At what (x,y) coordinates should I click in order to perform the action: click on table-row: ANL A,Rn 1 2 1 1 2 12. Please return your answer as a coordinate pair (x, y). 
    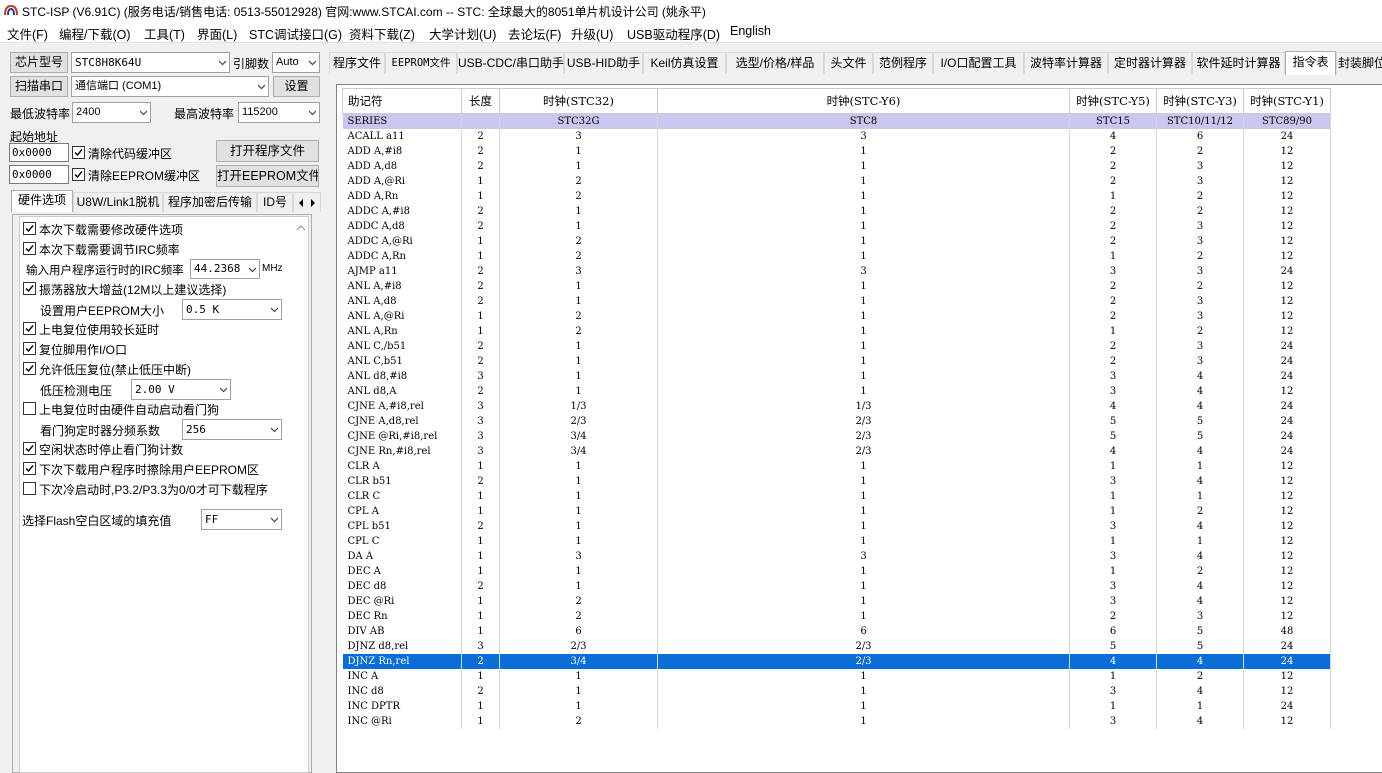
    Looking at the image, I should click on (836, 331).